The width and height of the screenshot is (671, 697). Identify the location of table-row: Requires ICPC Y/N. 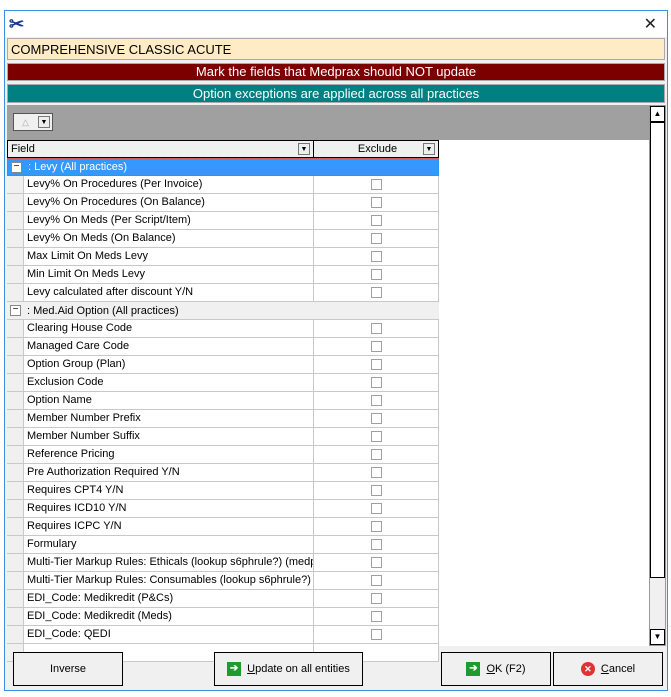
(223, 527).